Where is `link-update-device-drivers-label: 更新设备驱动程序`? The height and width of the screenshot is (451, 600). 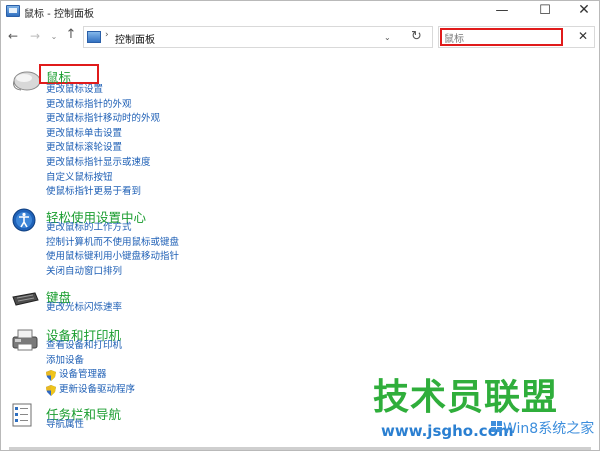
link-update-device-drivers-label: 更新设备驱动程序 is located at coordinates (97, 389).